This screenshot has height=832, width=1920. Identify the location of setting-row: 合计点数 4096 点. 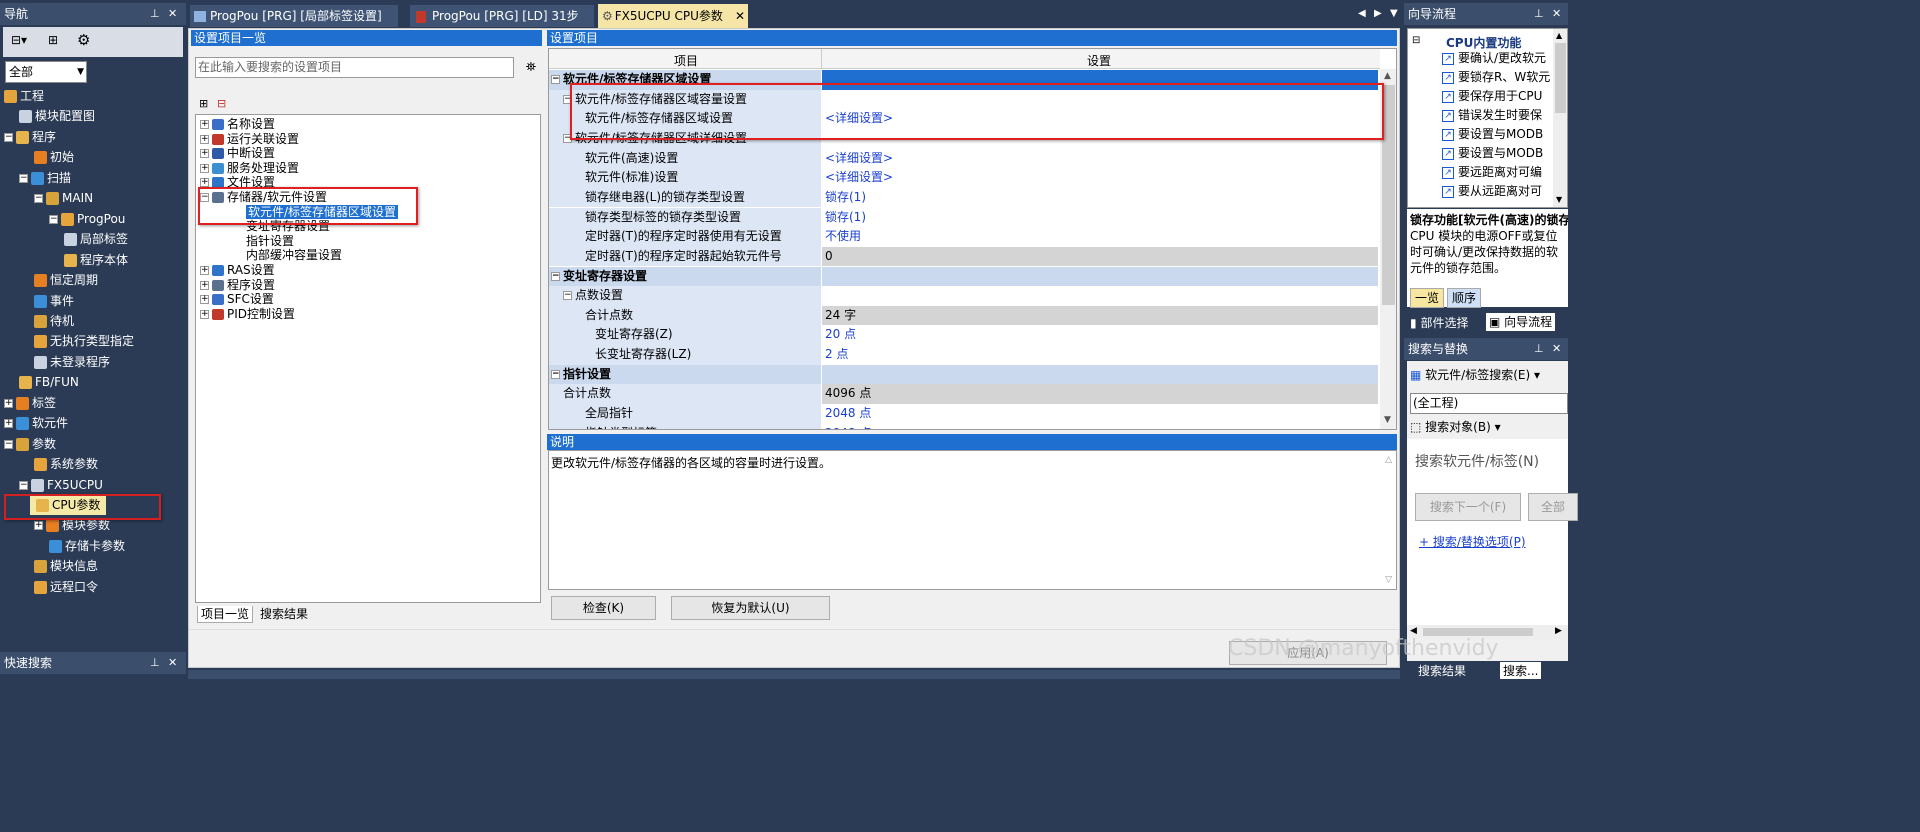
(963, 394).